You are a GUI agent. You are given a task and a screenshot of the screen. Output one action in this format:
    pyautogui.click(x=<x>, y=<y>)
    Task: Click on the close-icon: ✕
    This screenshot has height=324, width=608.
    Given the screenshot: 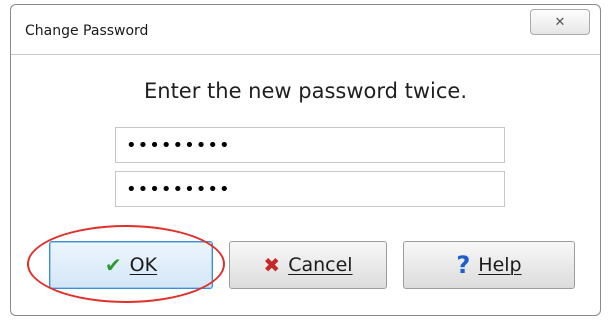 What is the action you would take?
    pyautogui.click(x=560, y=22)
    